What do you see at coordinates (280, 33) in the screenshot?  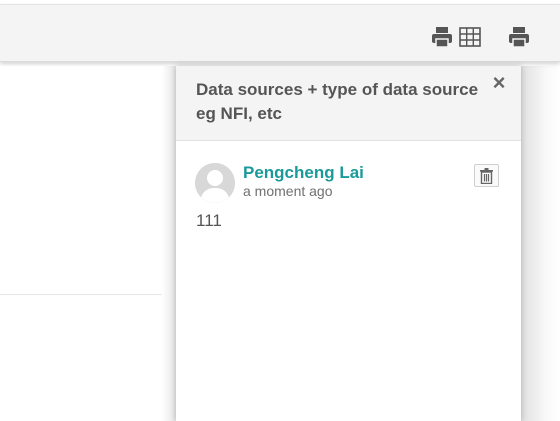 I see `top-toolbar` at bounding box center [280, 33].